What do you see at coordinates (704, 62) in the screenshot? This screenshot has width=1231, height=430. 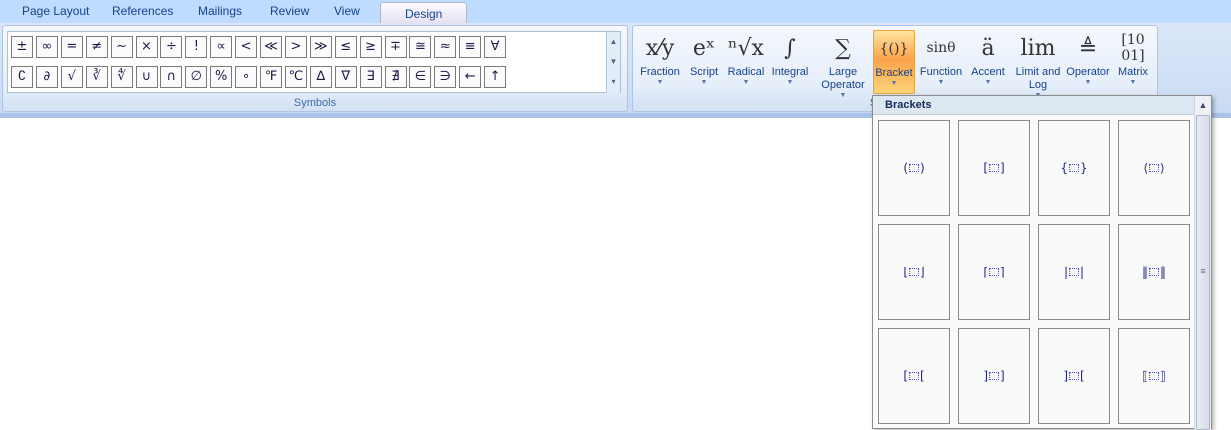 I see `script-button: eˣ Script ▼` at bounding box center [704, 62].